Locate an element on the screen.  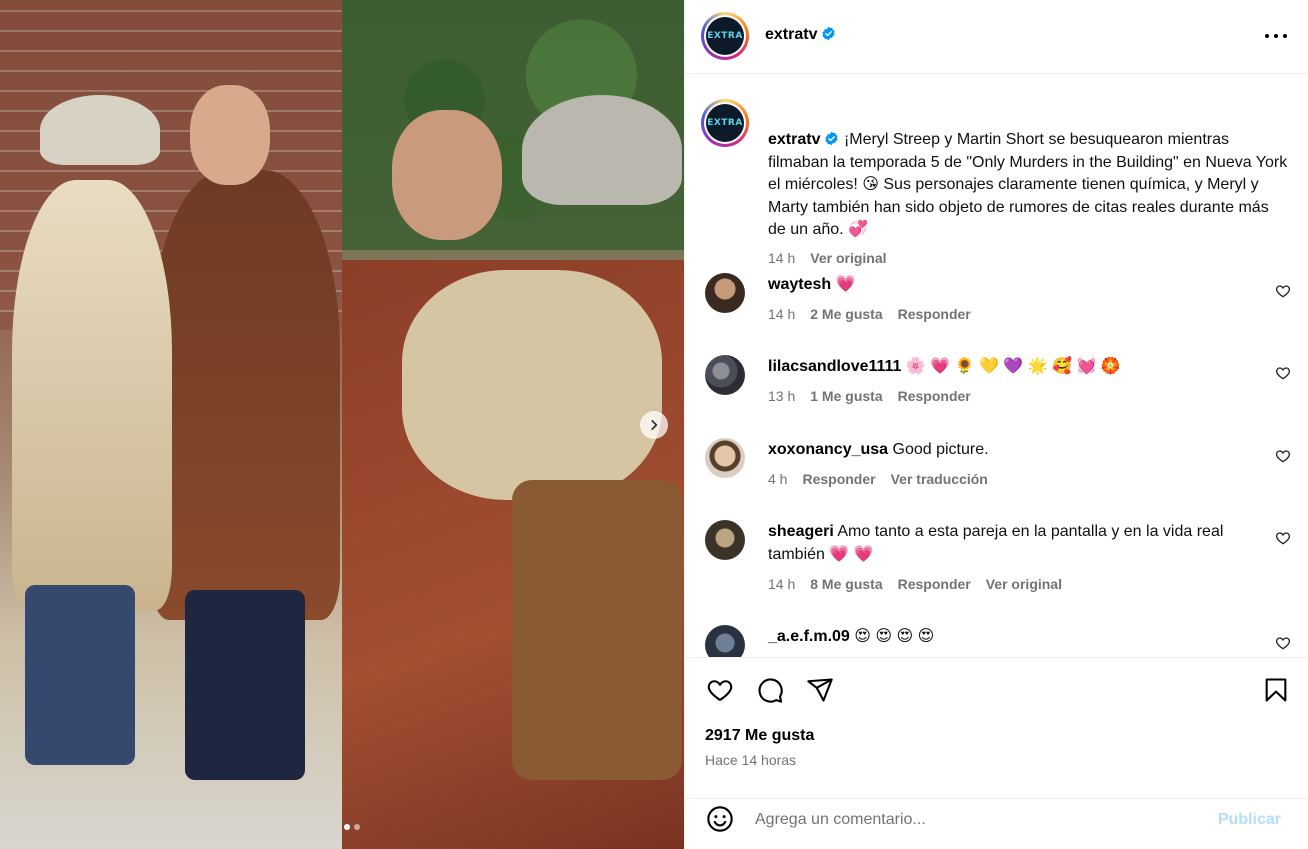
comment-icon is located at coordinates (770, 690).